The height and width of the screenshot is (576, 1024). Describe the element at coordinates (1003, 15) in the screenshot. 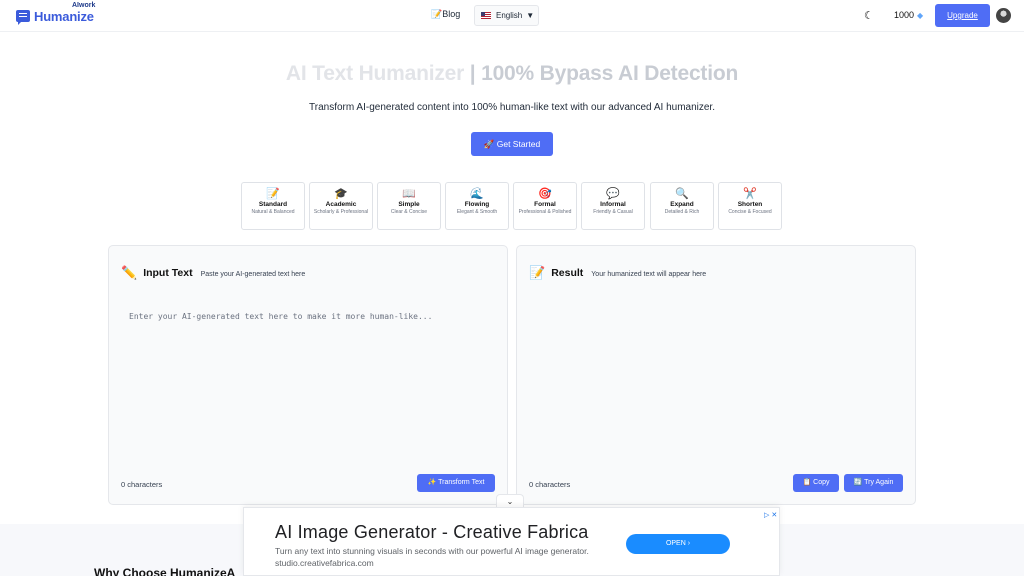

I see `avatar` at that location.